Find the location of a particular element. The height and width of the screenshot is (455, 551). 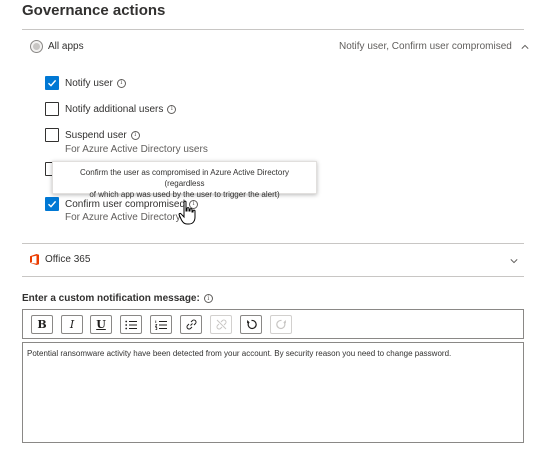

bold-label: B is located at coordinates (42, 324).